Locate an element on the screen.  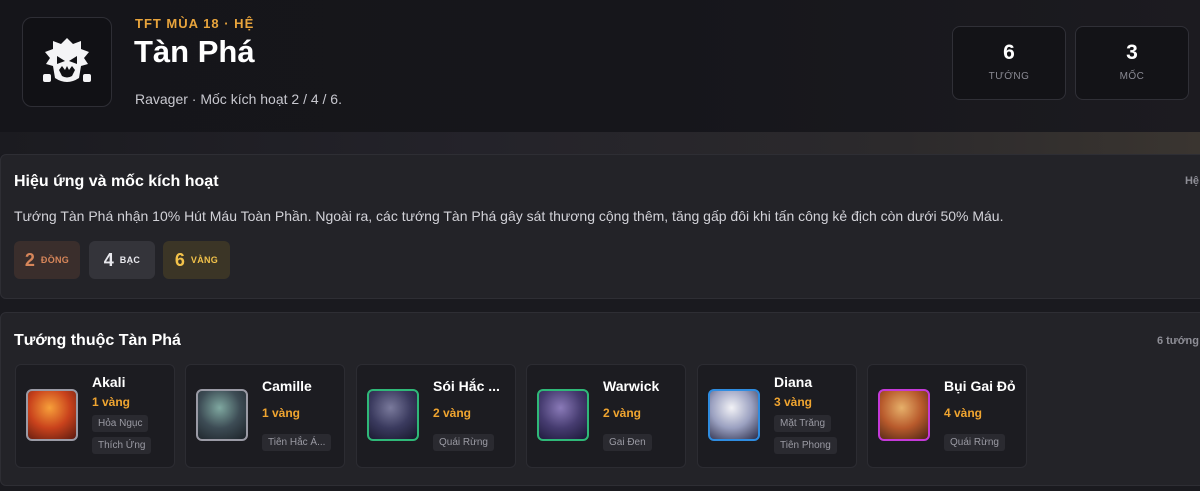
champion-trait-tag: Mặt Trăng is located at coordinates (803, 423).